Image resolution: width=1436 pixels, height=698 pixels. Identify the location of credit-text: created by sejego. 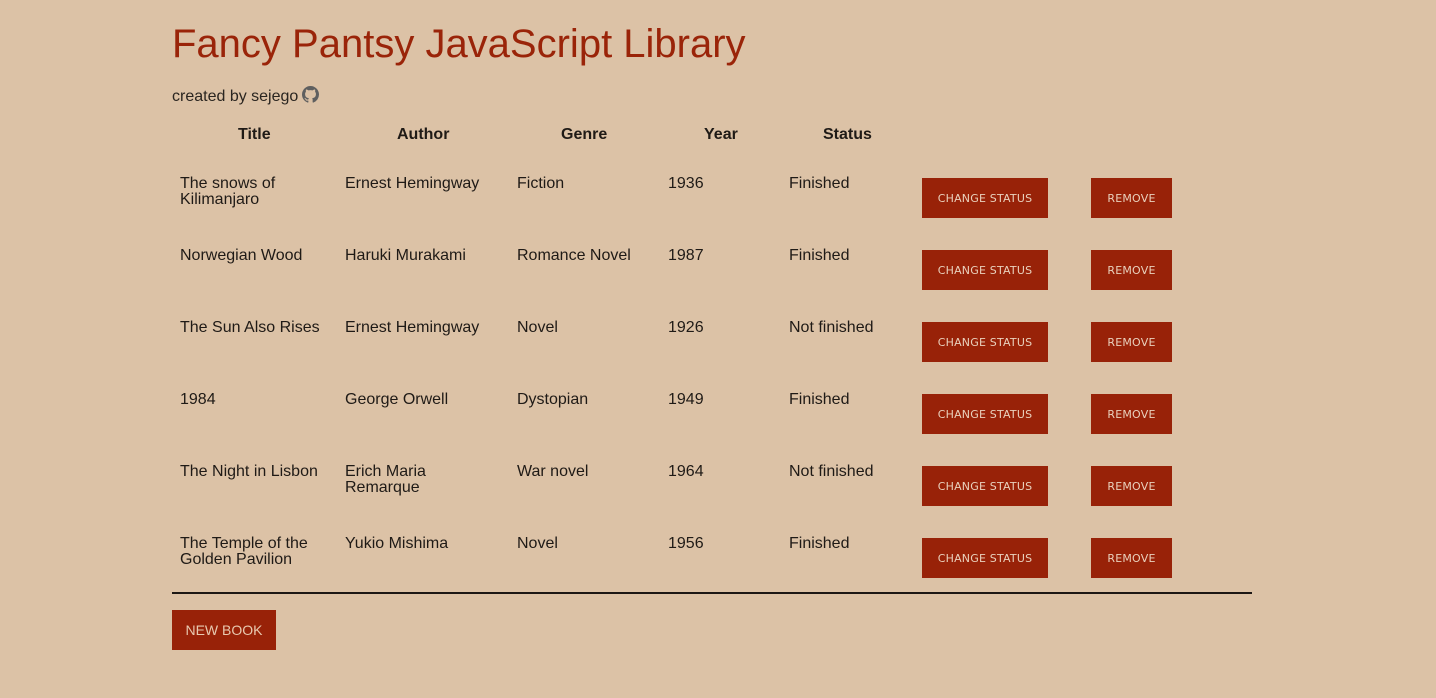
(235, 96).